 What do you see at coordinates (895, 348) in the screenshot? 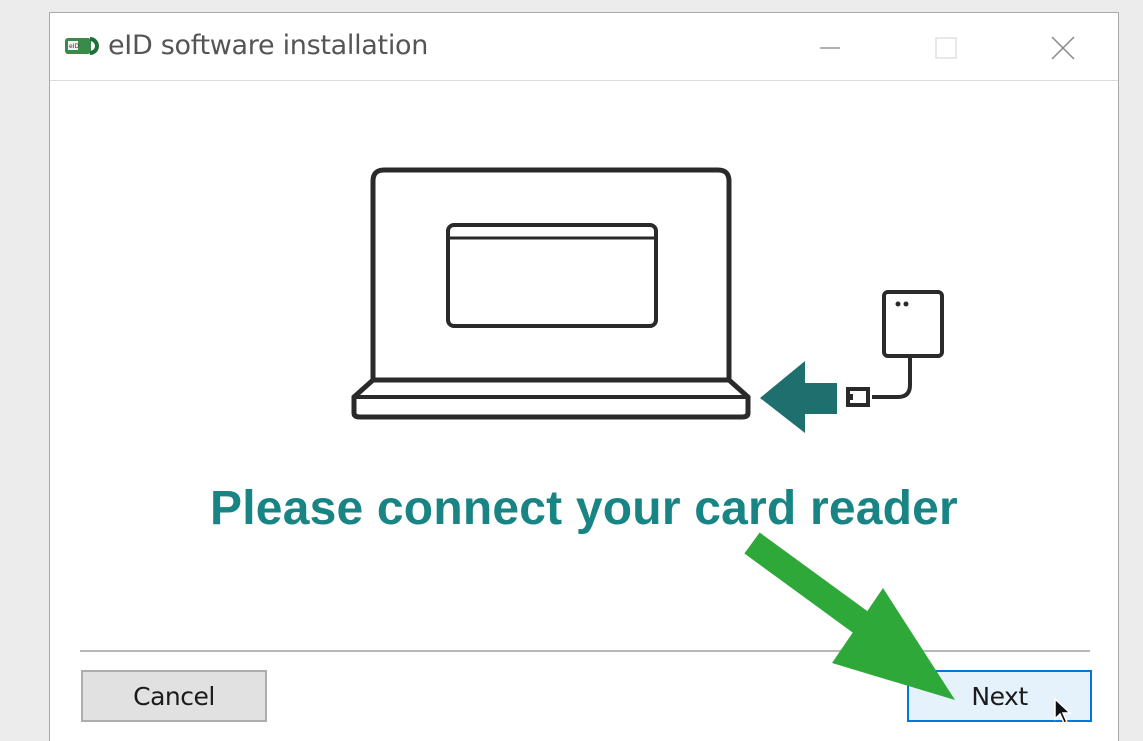
I see `card-reader-icon` at bounding box center [895, 348].